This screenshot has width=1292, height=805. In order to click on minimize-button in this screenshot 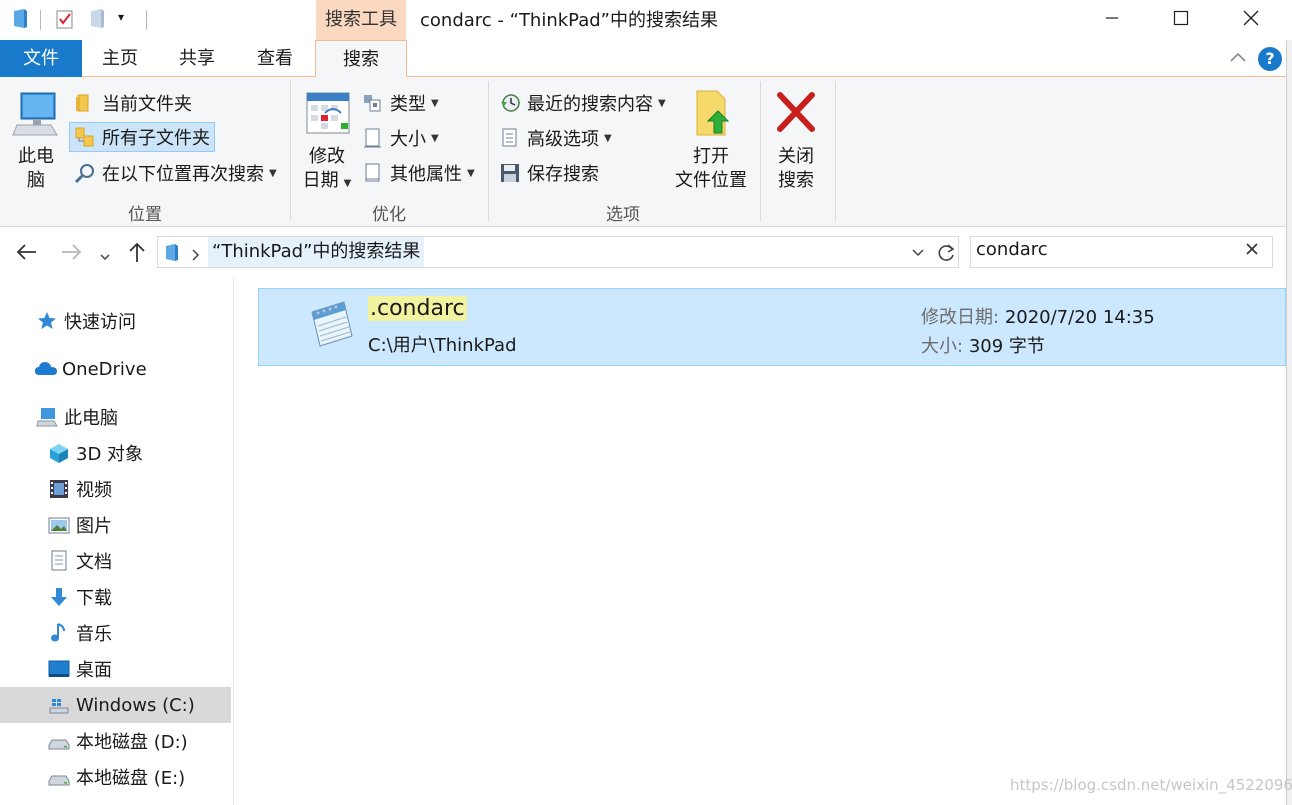, I will do `click(1112, 18)`.